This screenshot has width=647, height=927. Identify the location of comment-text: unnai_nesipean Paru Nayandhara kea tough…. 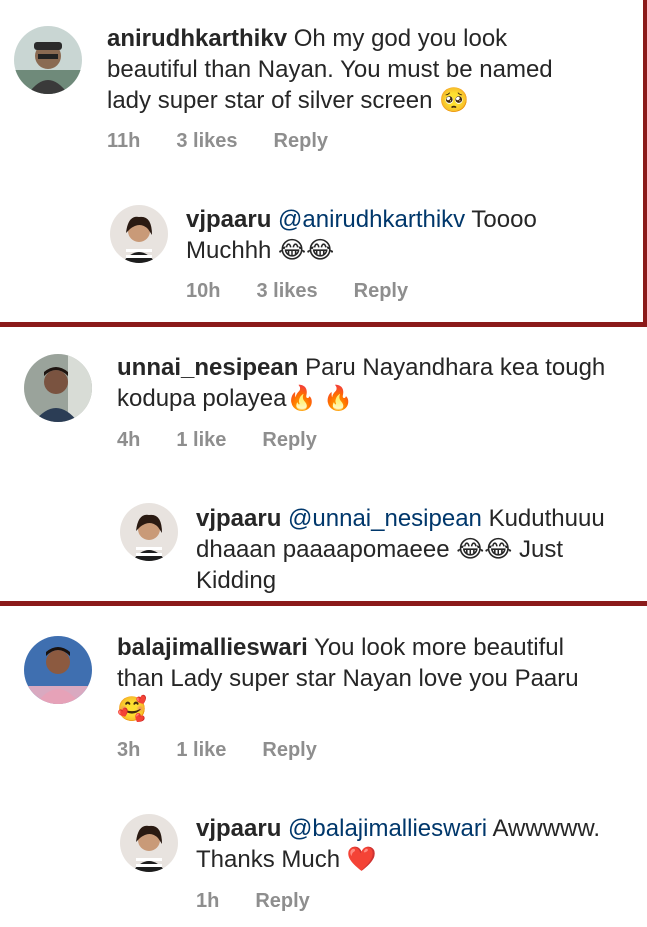
(377, 383).